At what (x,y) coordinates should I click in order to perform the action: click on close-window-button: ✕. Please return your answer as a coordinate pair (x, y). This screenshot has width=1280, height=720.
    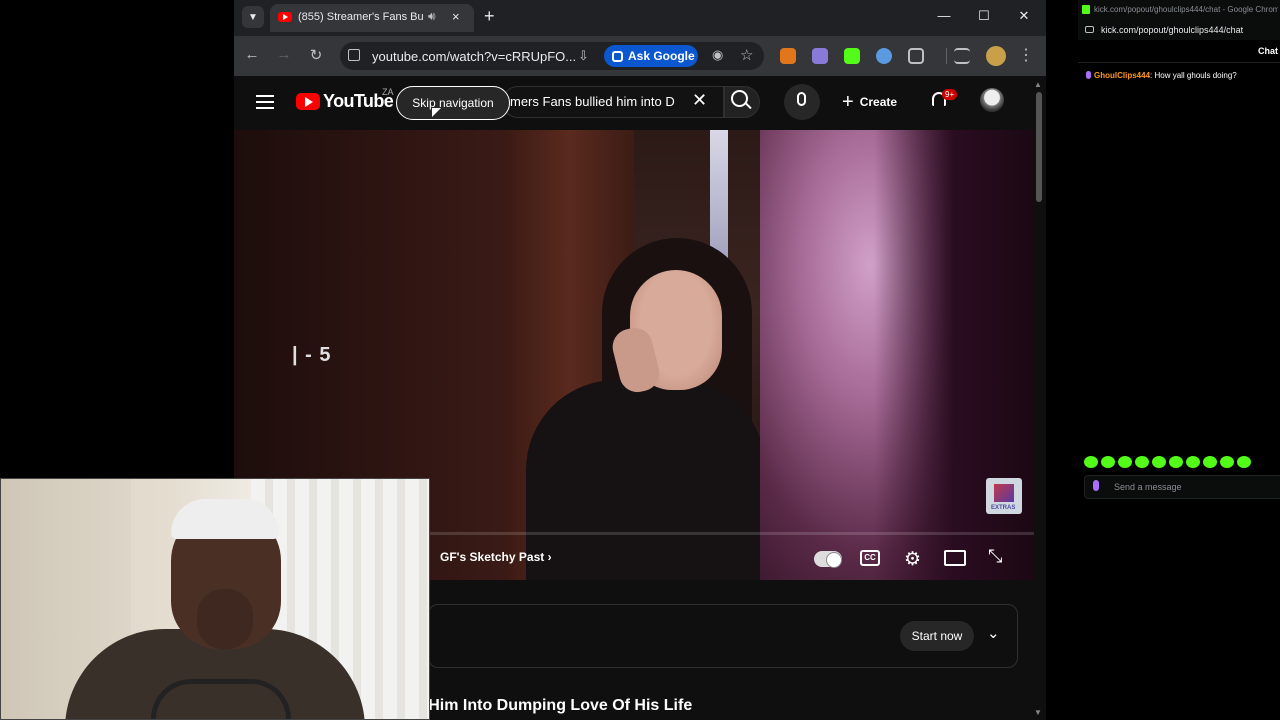
    Looking at the image, I should click on (1024, 16).